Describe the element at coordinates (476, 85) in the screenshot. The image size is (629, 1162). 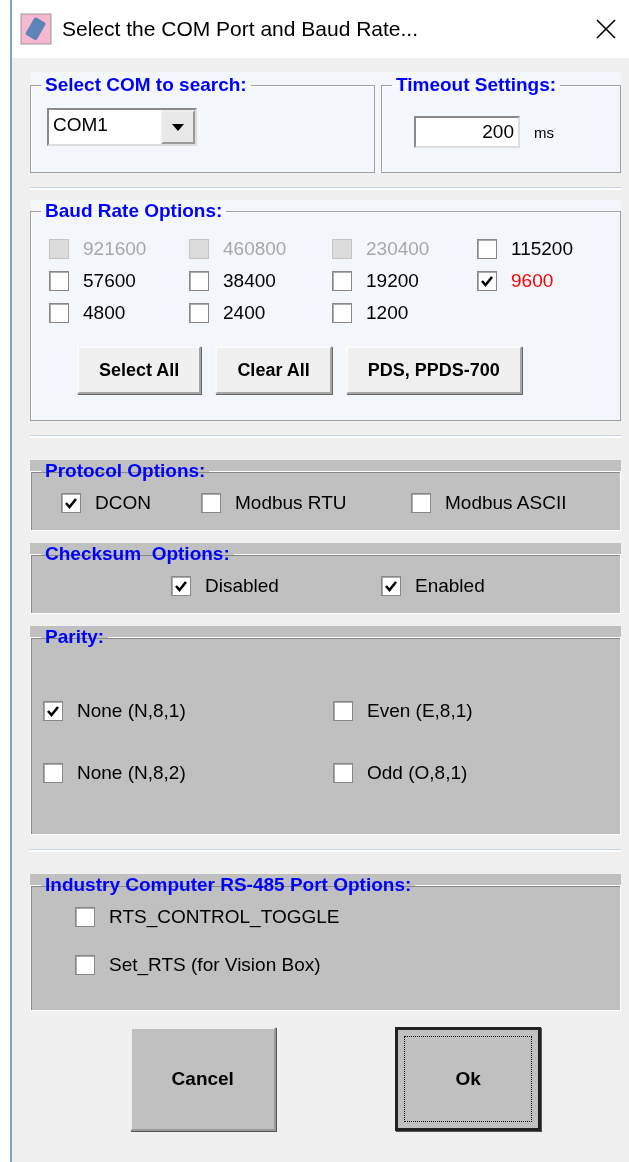
I see `group-title: Timeout Settings:` at that location.